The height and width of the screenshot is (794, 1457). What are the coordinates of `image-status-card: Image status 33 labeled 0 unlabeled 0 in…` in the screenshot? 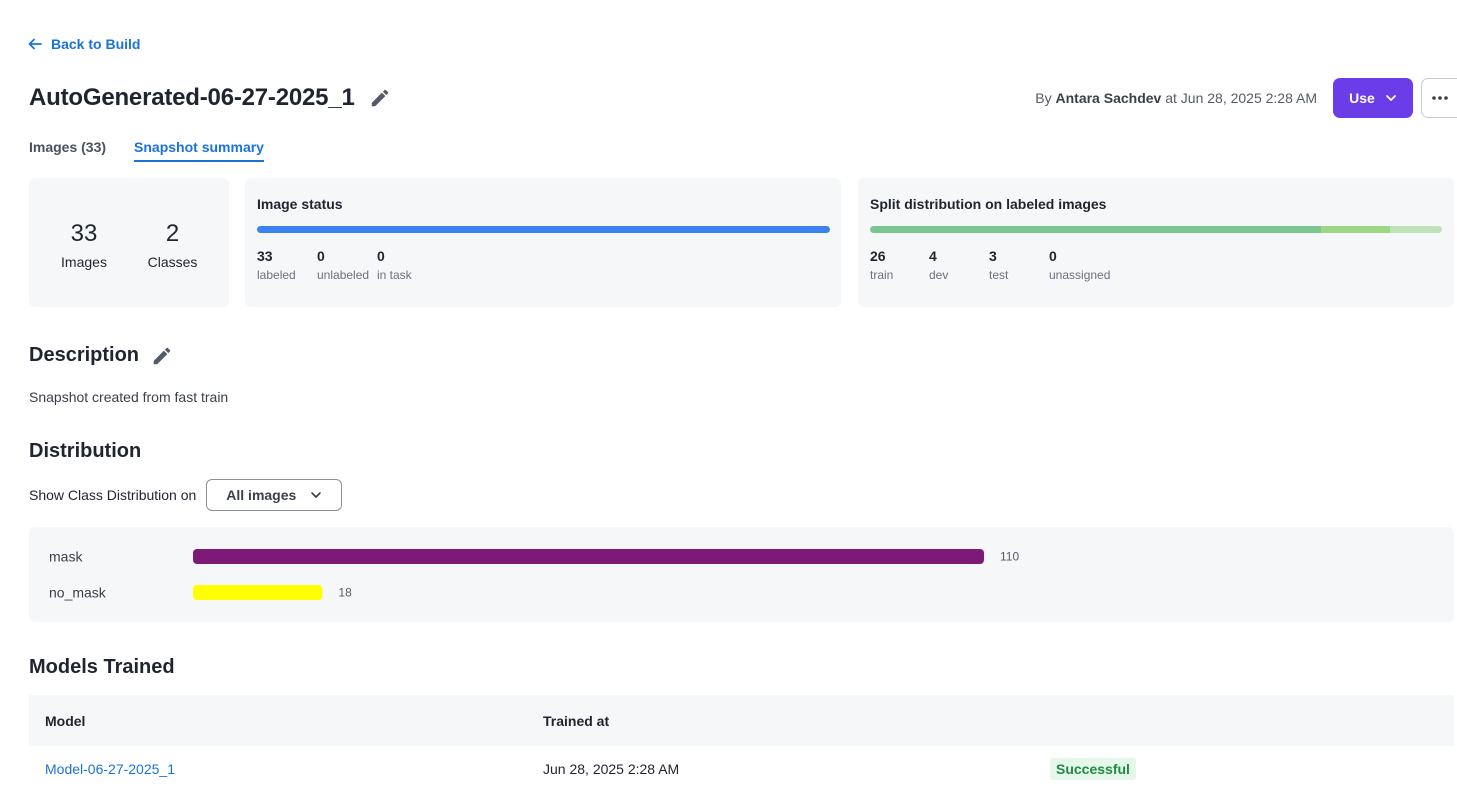 It's located at (543, 242).